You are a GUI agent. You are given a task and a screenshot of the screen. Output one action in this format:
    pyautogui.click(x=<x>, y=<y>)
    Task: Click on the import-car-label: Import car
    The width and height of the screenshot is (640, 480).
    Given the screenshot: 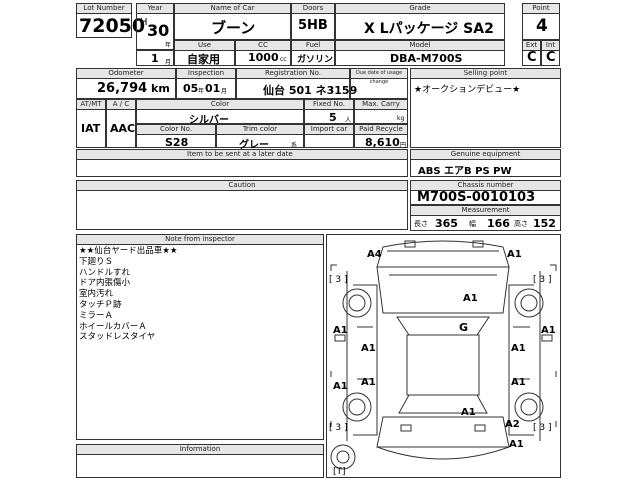 What is the action you would take?
    pyautogui.click(x=329, y=130)
    